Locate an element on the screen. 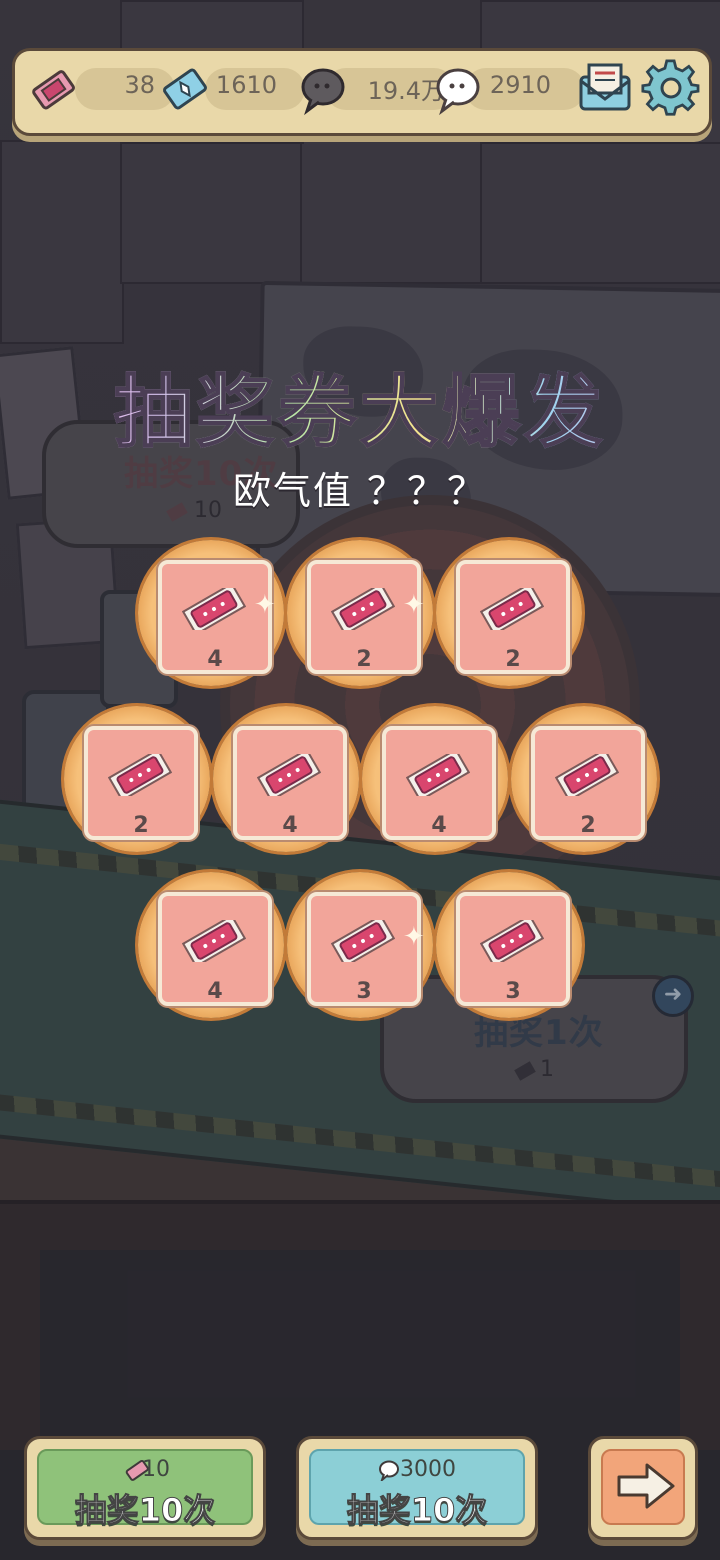  crystals-count: 1610 is located at coordinates (246, 85).